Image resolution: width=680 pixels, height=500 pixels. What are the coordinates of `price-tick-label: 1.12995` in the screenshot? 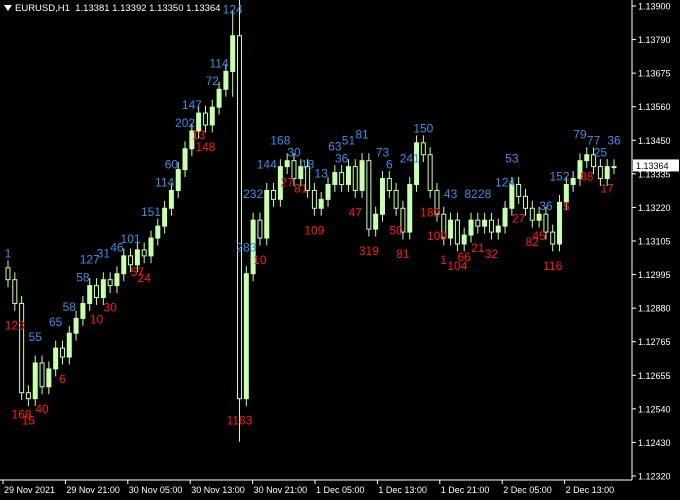 It's located at (654, 275).